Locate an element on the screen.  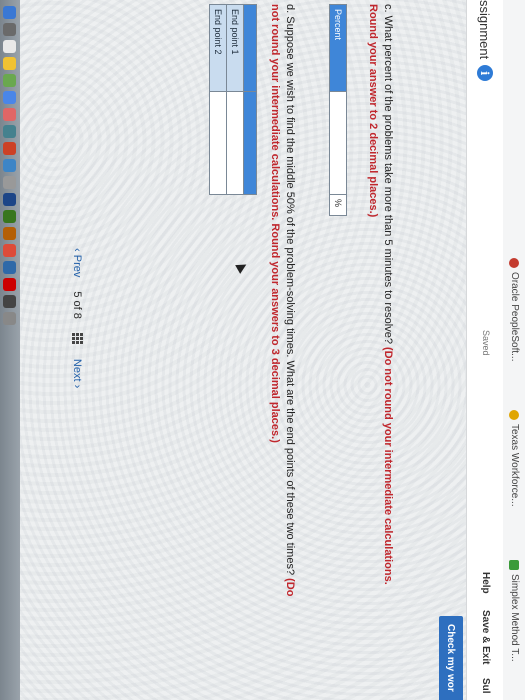
photos-icon is located at coordinates (10, 114).